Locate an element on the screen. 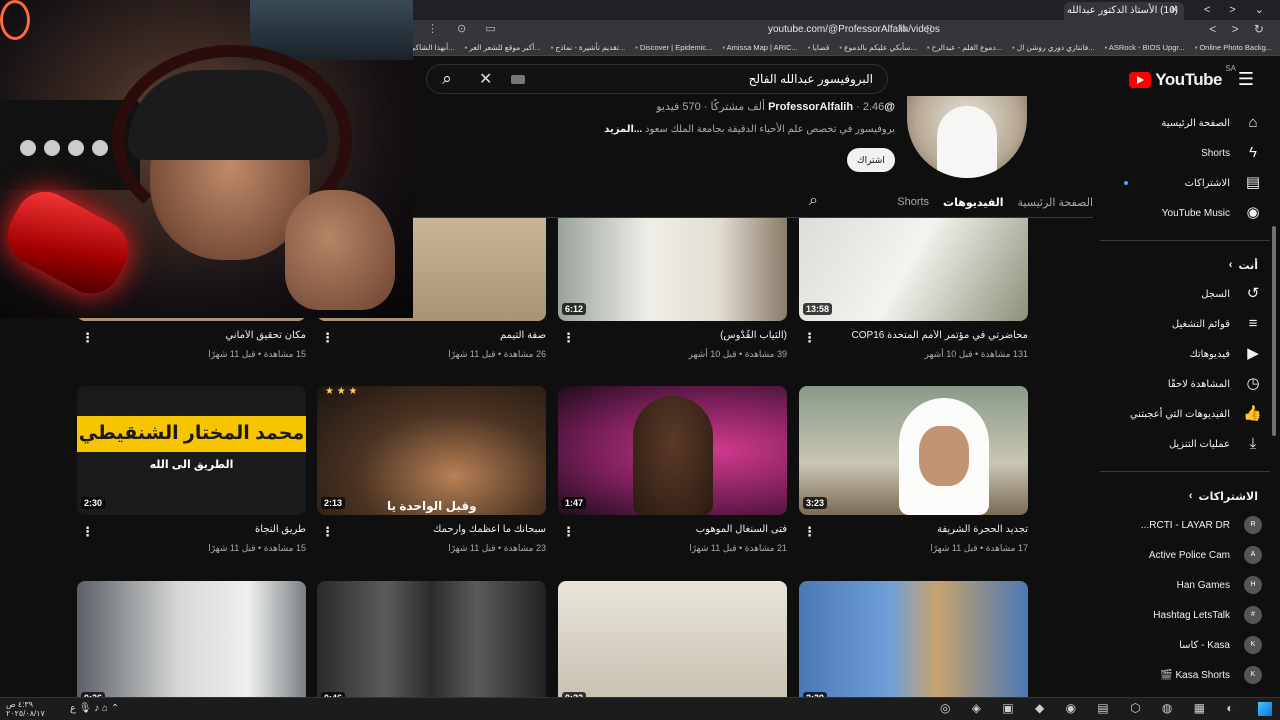 The height and width of the screenshot is (720, 1280). streamer-cap is located at coordinates (228, 115).